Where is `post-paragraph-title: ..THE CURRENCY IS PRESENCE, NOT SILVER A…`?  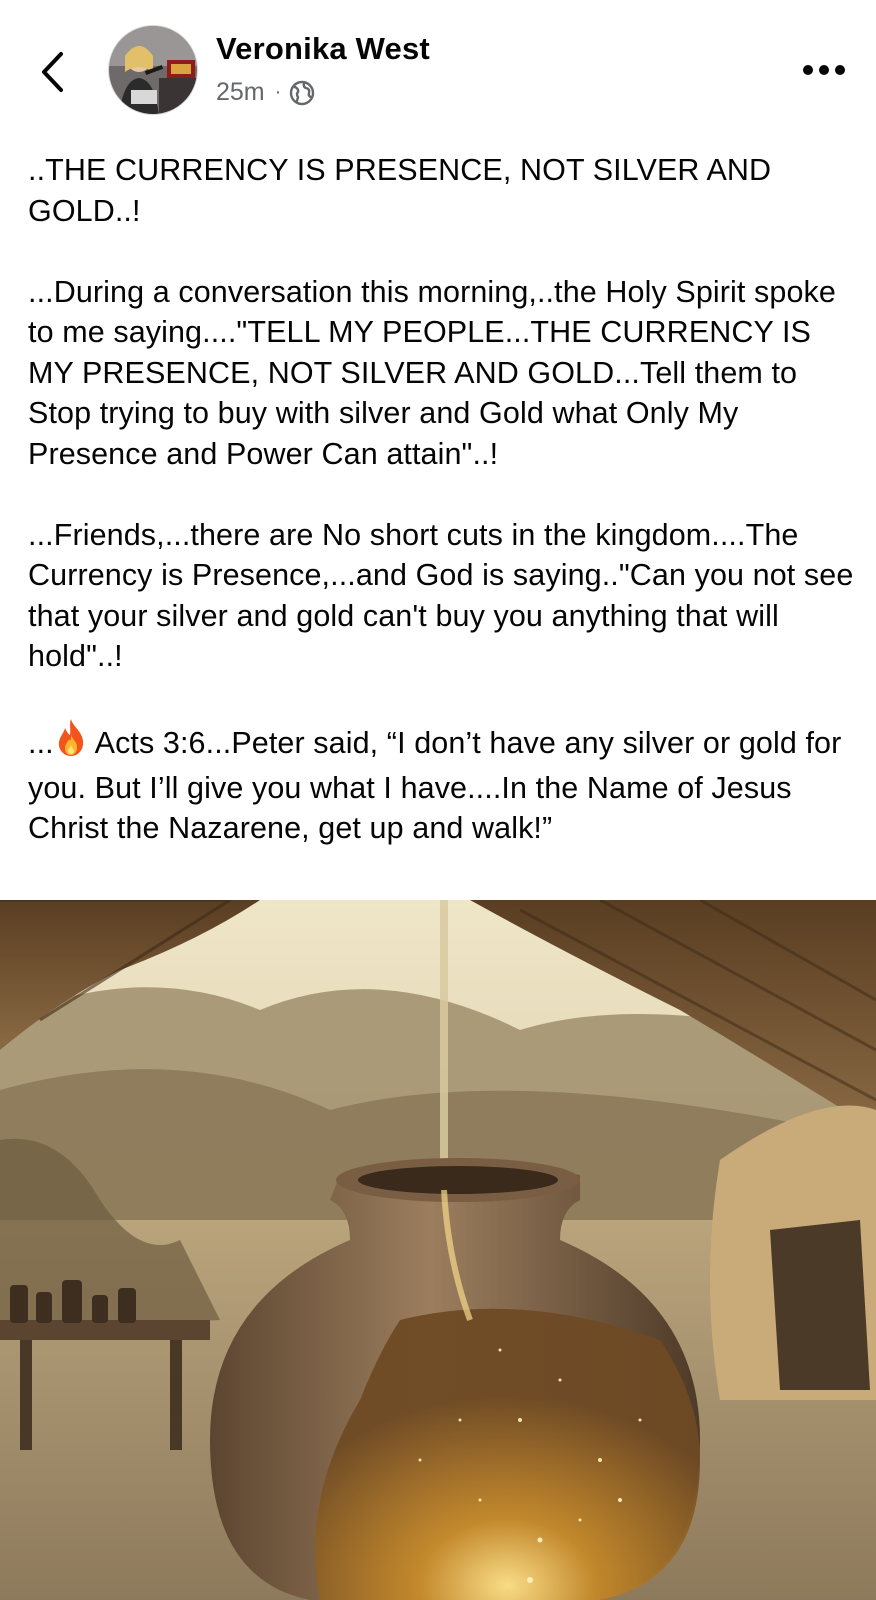
post-paragraph-title: ..THE CURRENCY IS PRESENCE, NOT SILVER A… is located at coordinates (400, 190).